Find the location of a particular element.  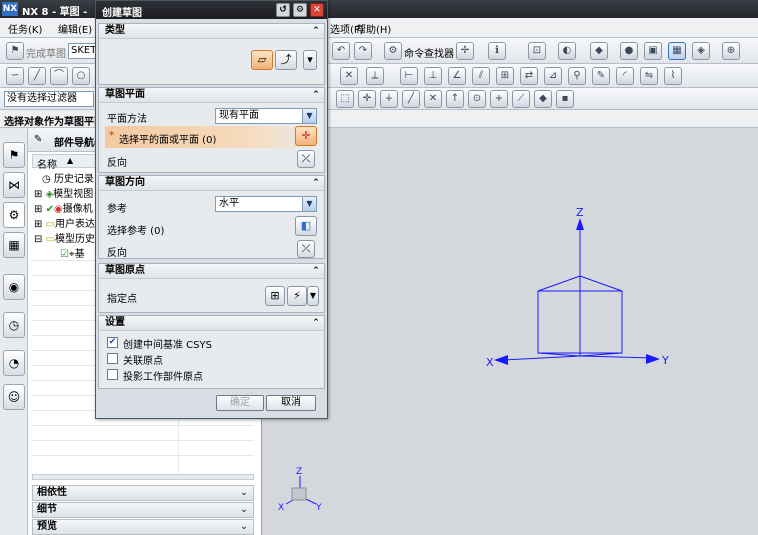

infer-constraints-icon: ⊿ is located at coordinates (553, 76).